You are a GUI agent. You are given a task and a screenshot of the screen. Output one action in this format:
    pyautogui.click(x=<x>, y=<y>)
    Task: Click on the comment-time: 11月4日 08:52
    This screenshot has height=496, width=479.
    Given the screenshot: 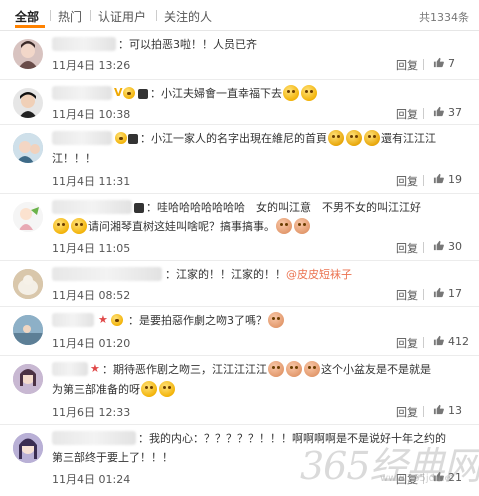 What is the action you would take?
    pyautogui.click(x=91, y=295)
    